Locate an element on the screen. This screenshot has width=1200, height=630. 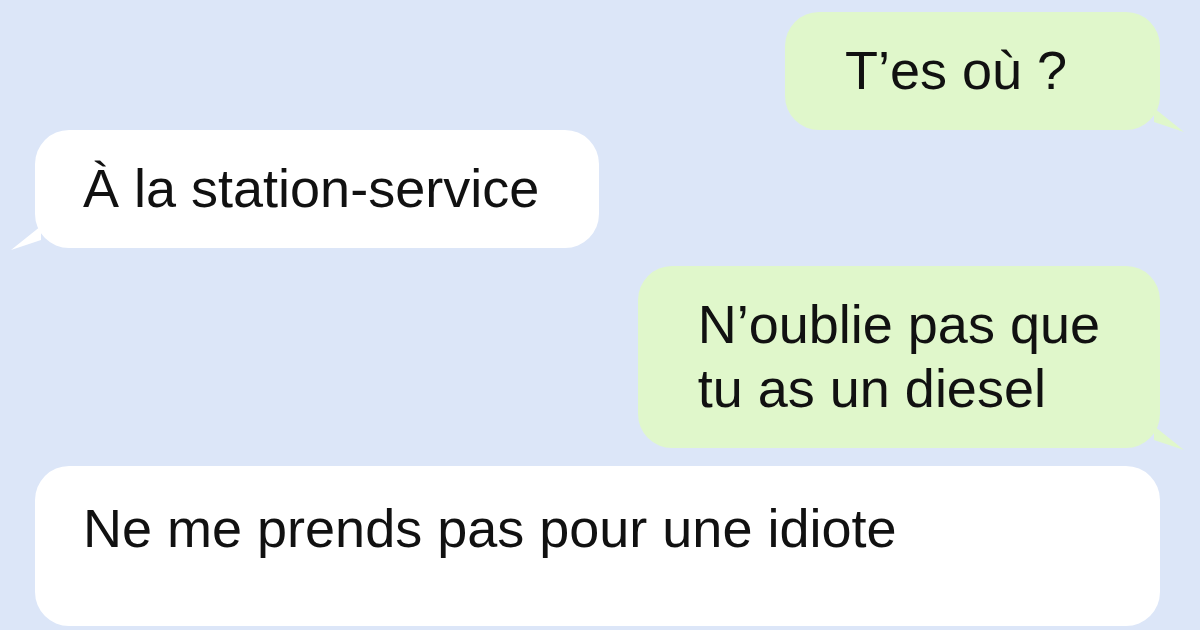
message-bubble: N’oublie pas que tu as un diesel is located at coordinates (898, 357).